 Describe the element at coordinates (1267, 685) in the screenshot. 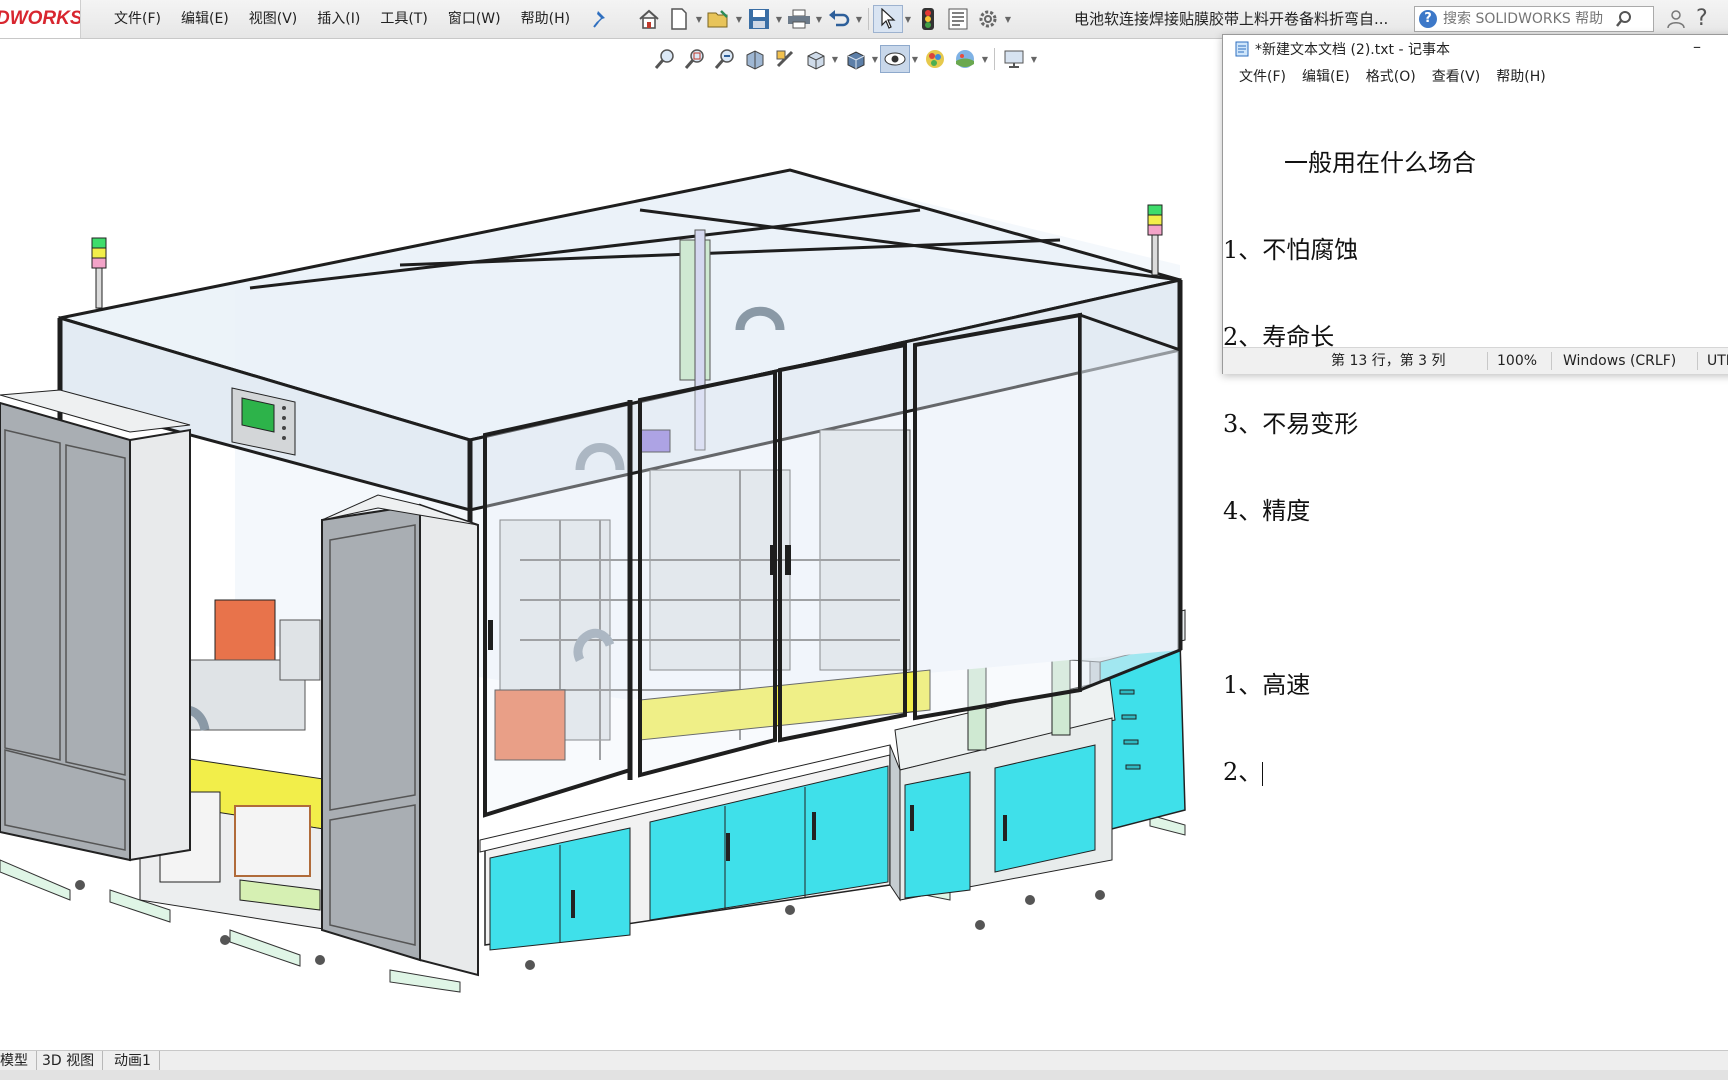

I see `text-line: 1、高速` at that location.